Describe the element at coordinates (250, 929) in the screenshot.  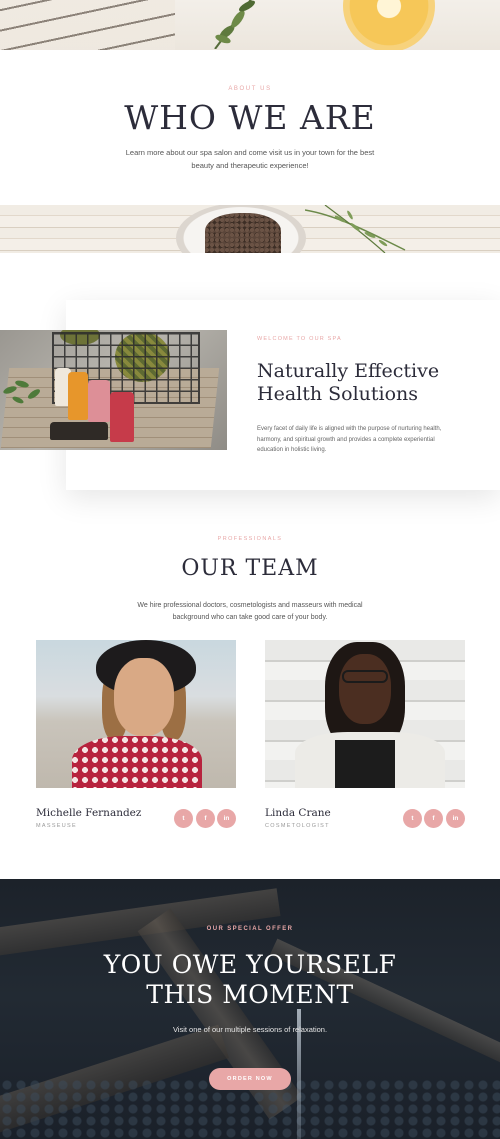
I see `offer-eyebrow: OUR SPECIAL OFFER` at that location.